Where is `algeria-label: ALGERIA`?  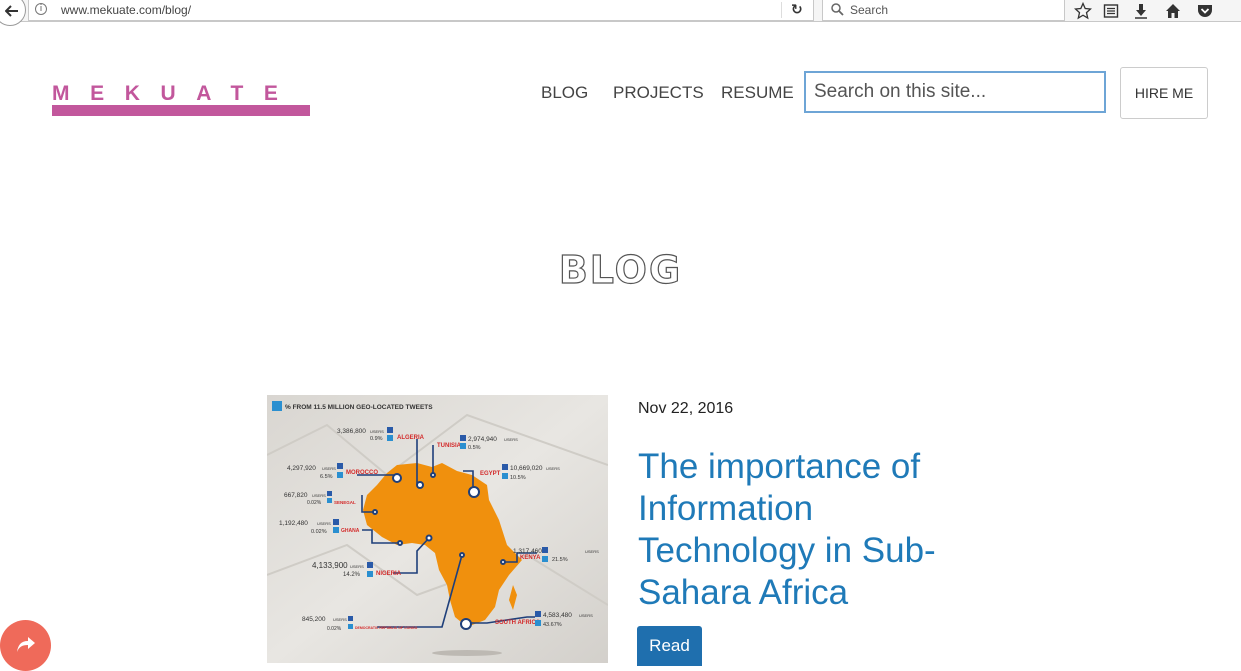 algeria-label: ALGERIA is located at coordinates (411, 438).